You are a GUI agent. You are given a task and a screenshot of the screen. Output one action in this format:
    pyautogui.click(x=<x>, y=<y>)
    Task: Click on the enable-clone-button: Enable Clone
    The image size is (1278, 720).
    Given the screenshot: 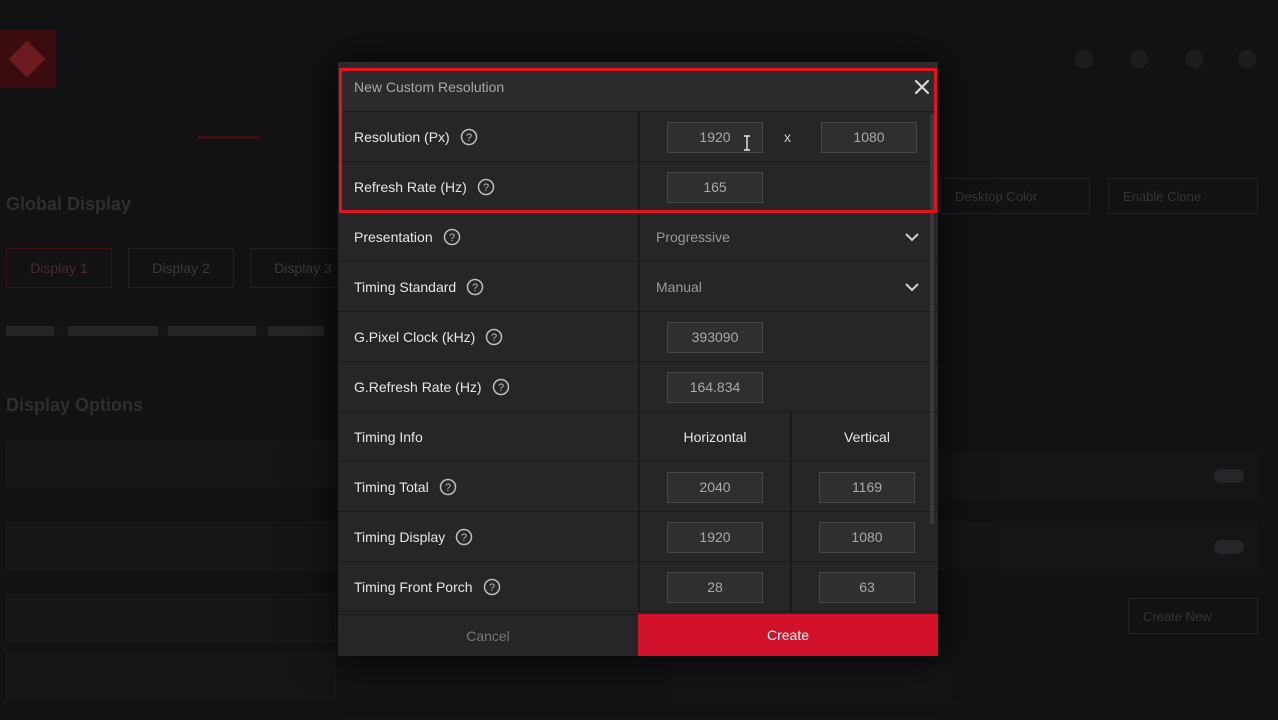 What is the action you would take?
    pyautogui.click(x=1183, y=196)
    